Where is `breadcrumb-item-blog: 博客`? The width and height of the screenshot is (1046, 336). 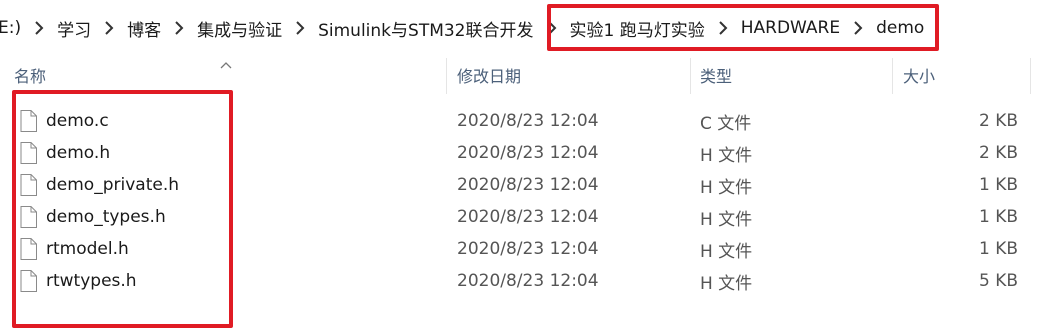
breadcrumb-item-blog: 博客 is located at coordinates (144, 28).